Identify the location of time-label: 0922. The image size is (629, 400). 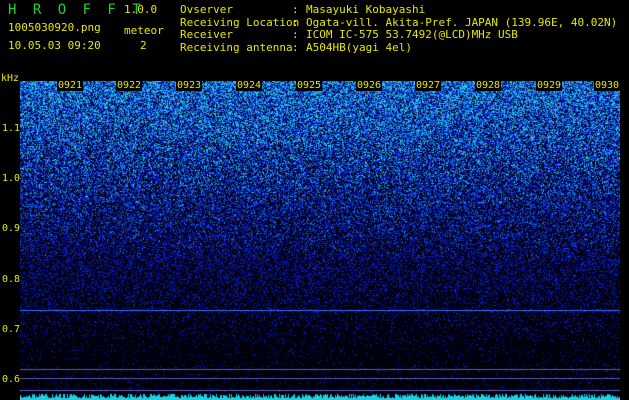
(129, 85).